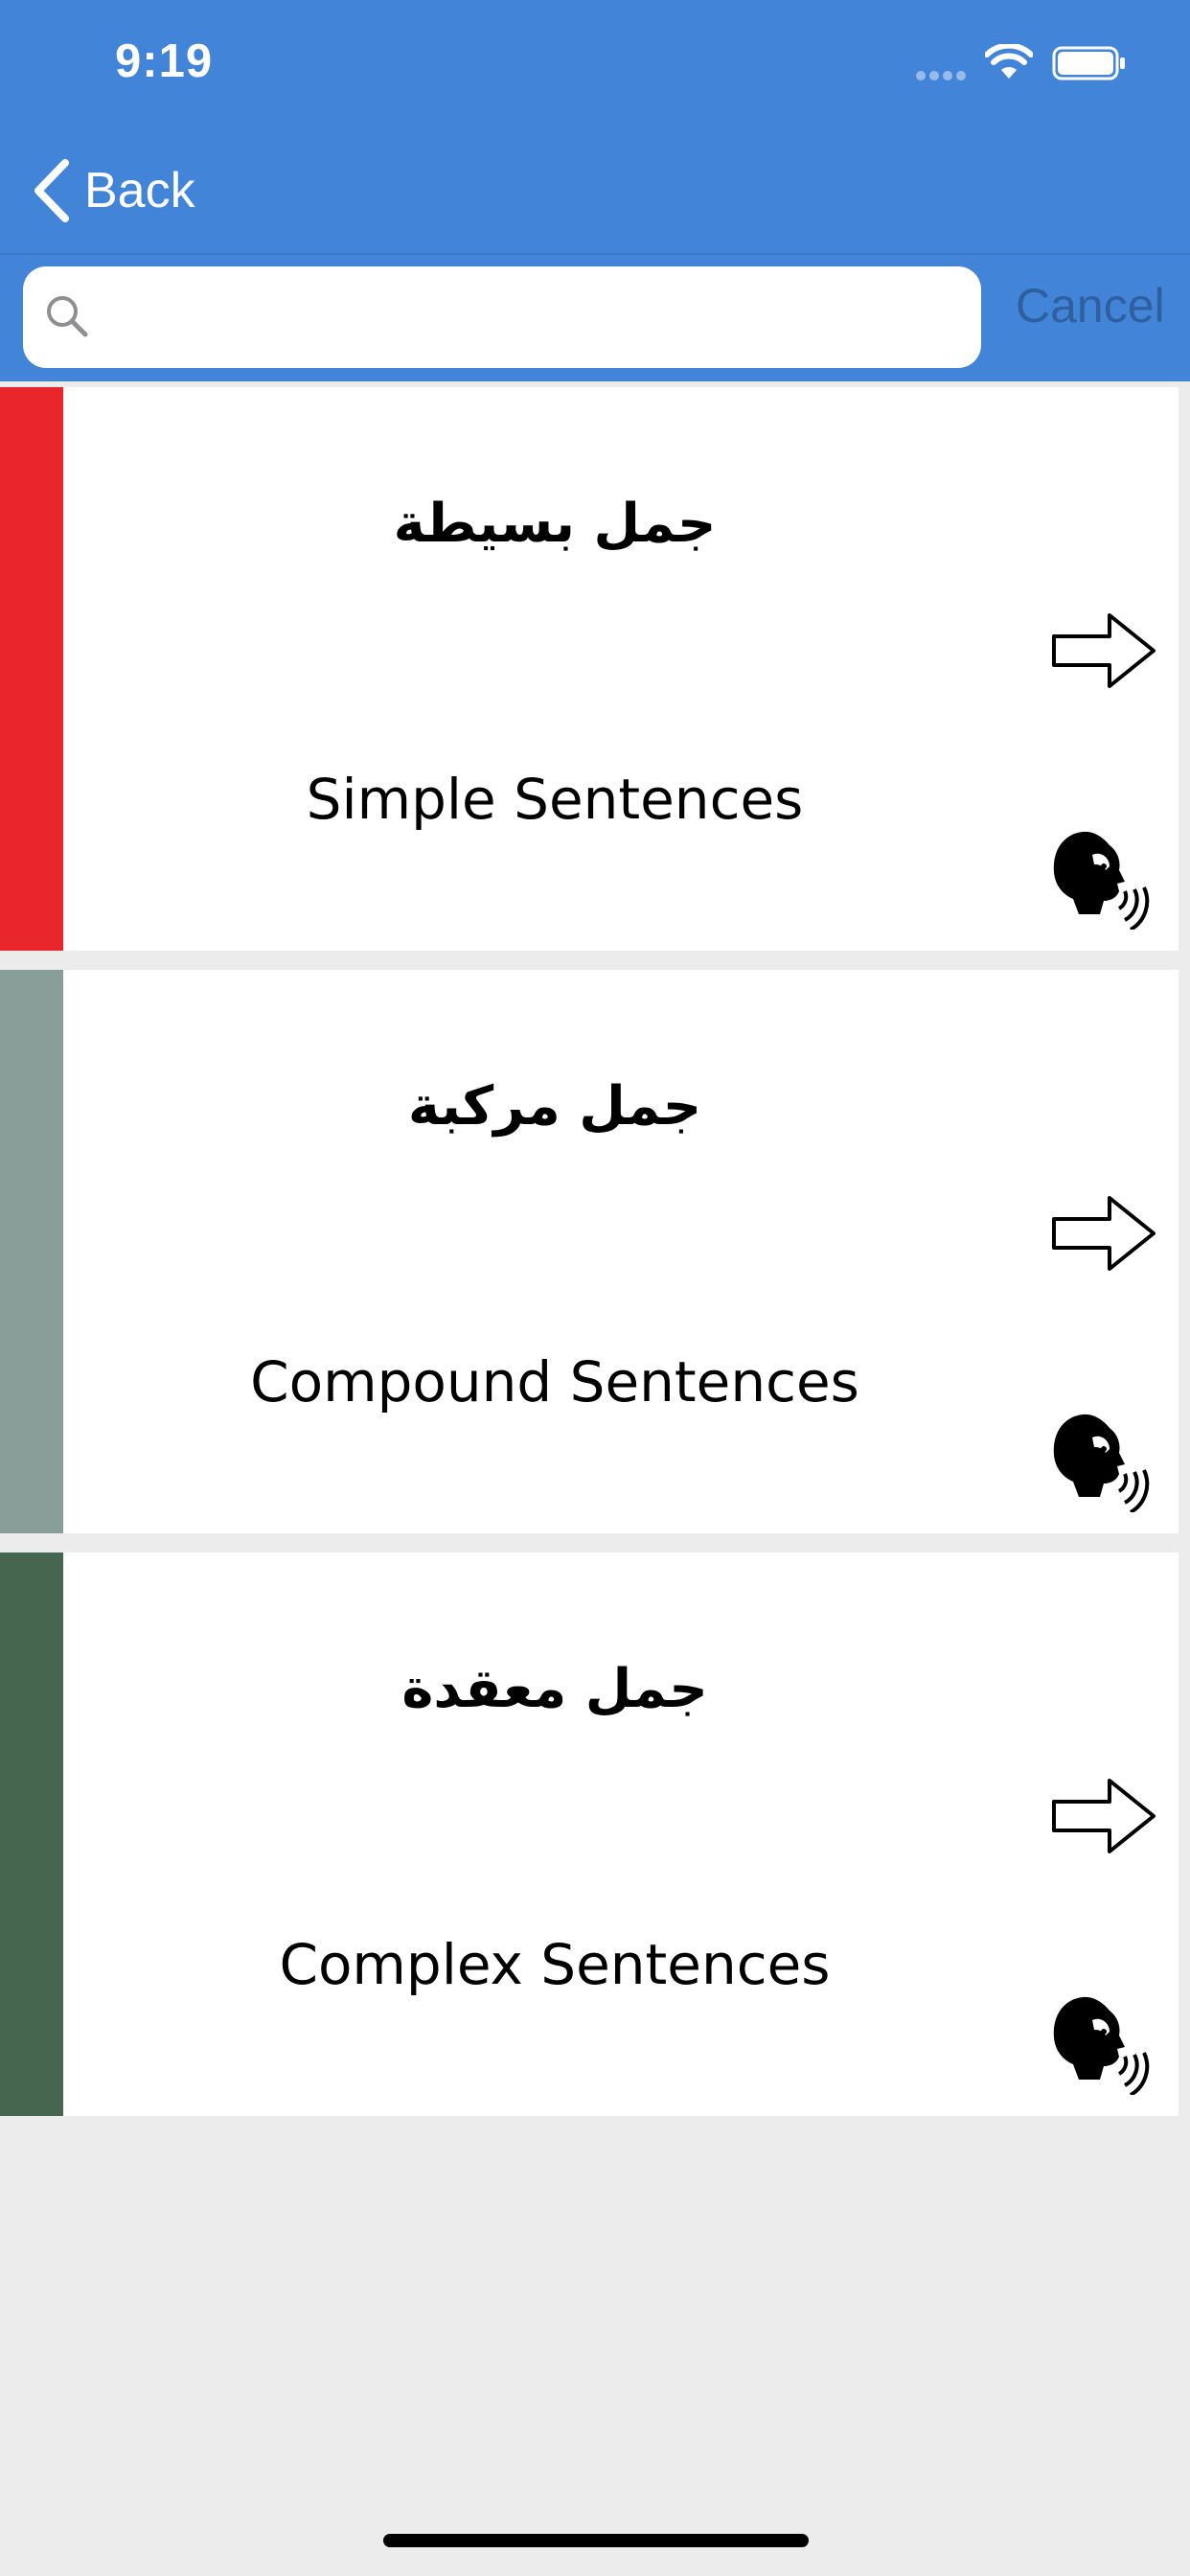 This screenshot has height=2576, width=1190. I want to click on back-button: Back, so click(114, 190).